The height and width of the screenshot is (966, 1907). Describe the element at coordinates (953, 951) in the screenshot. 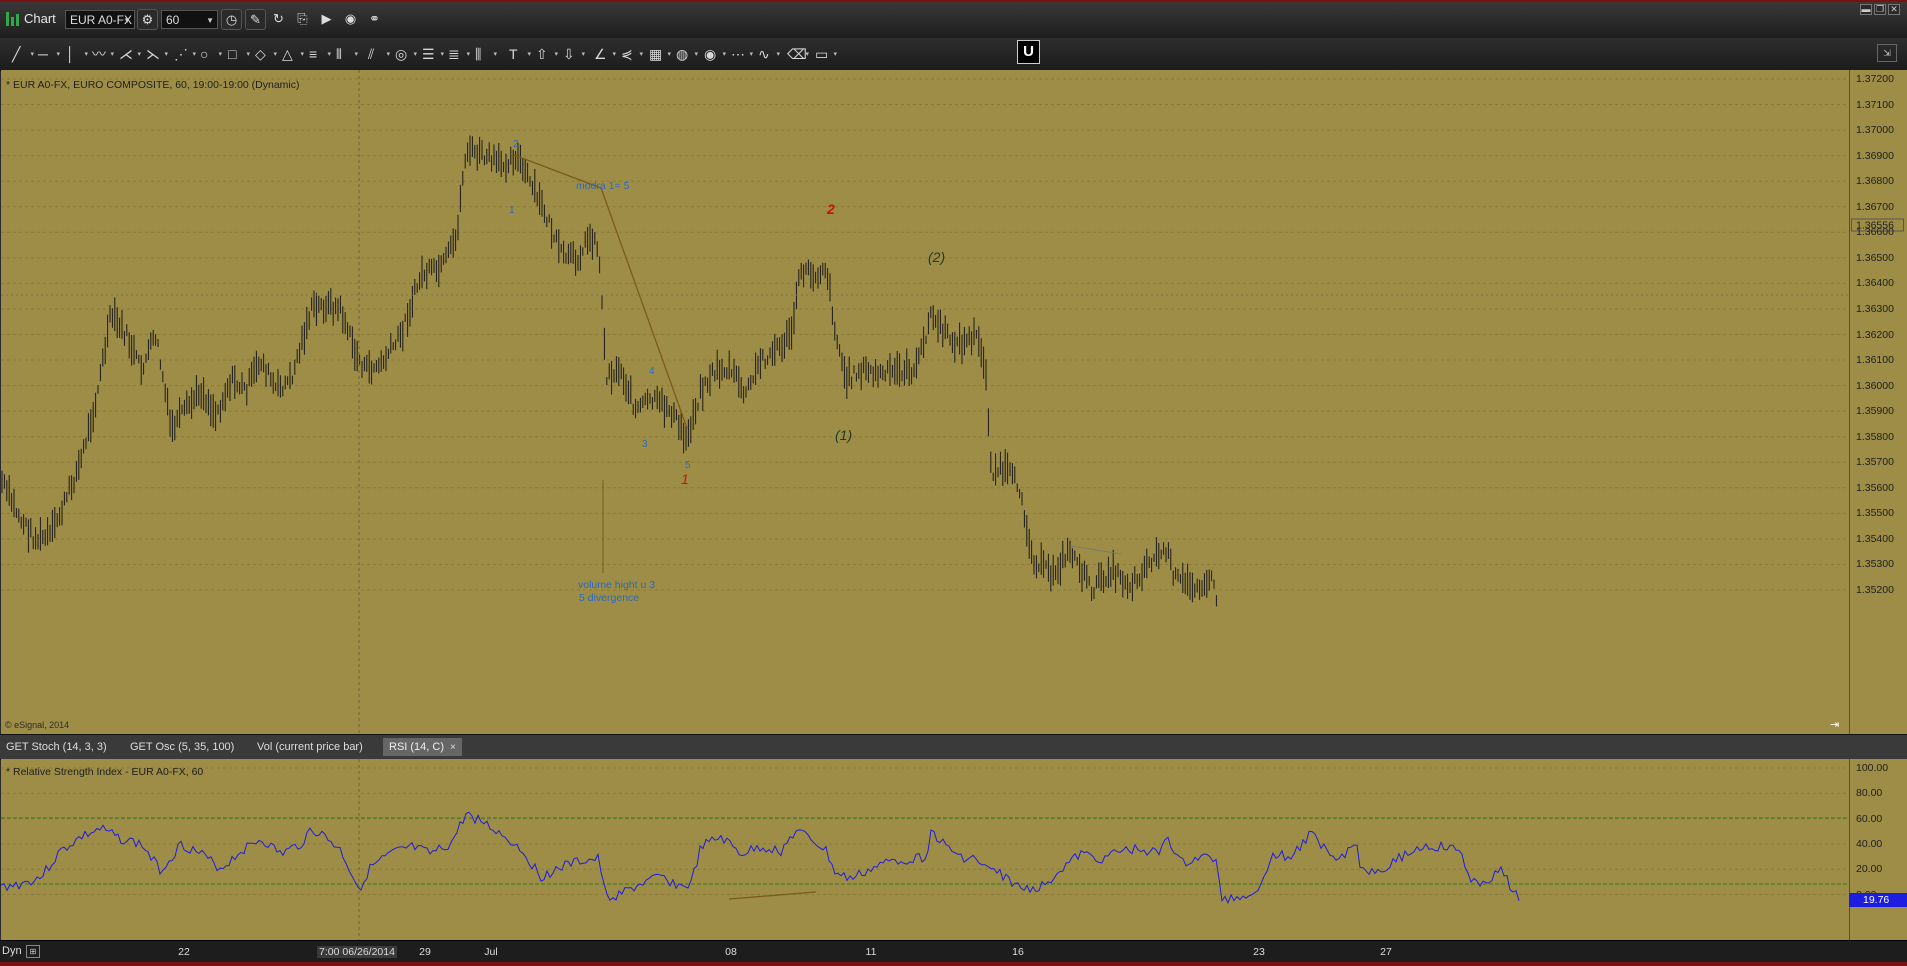

I see `time-axis: Dyn ⊞ 22 7:00 06/26/2014 29 Jul 08 11 16 23 27` at that location.